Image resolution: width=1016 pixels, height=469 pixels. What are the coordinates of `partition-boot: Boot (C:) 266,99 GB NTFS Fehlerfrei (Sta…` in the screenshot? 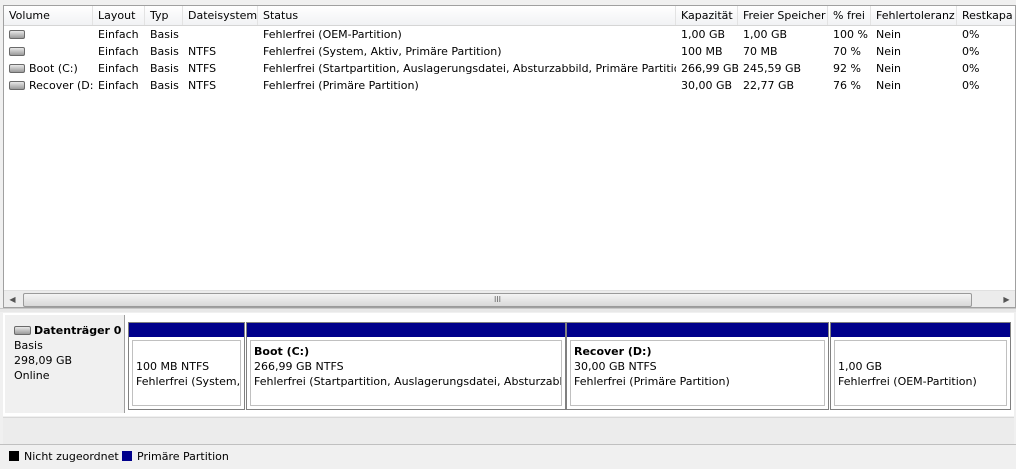 It's located at (406, 366).